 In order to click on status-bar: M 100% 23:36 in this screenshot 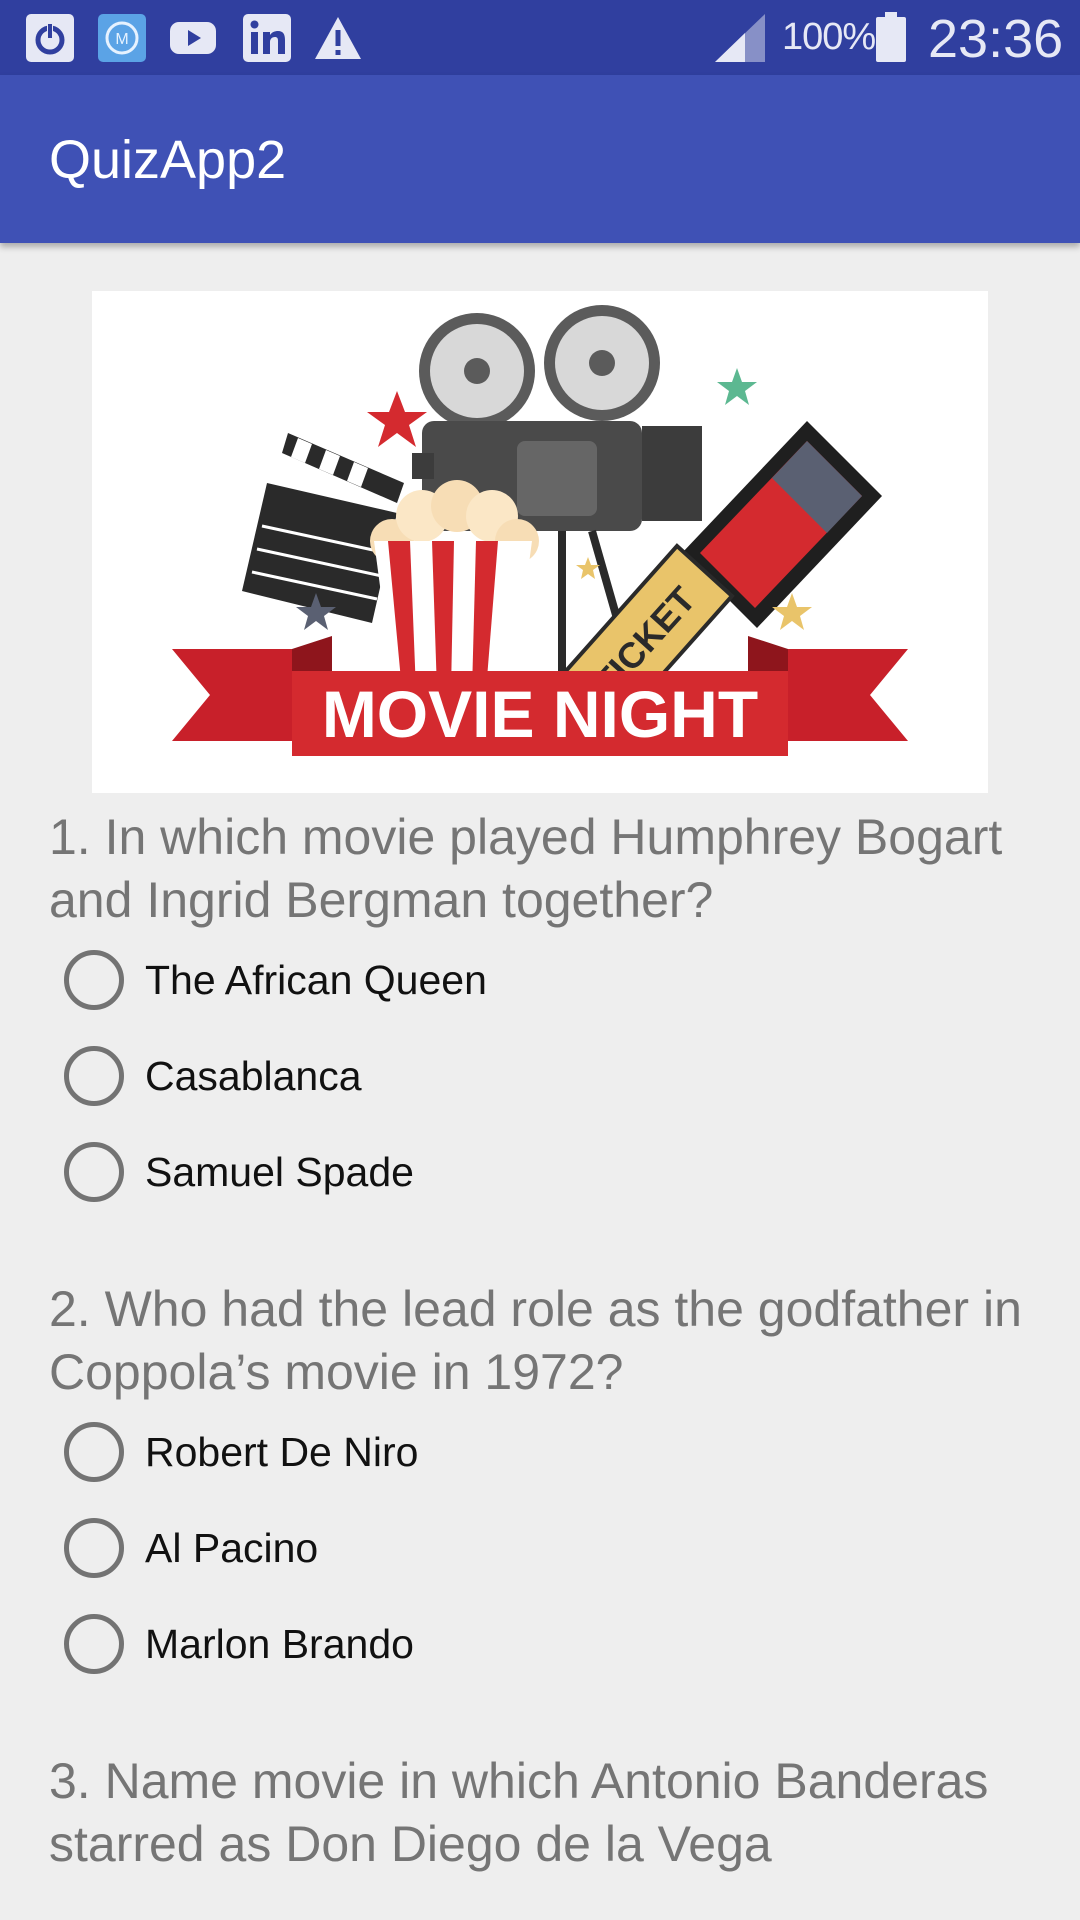, I will do `click(540, 37)`.